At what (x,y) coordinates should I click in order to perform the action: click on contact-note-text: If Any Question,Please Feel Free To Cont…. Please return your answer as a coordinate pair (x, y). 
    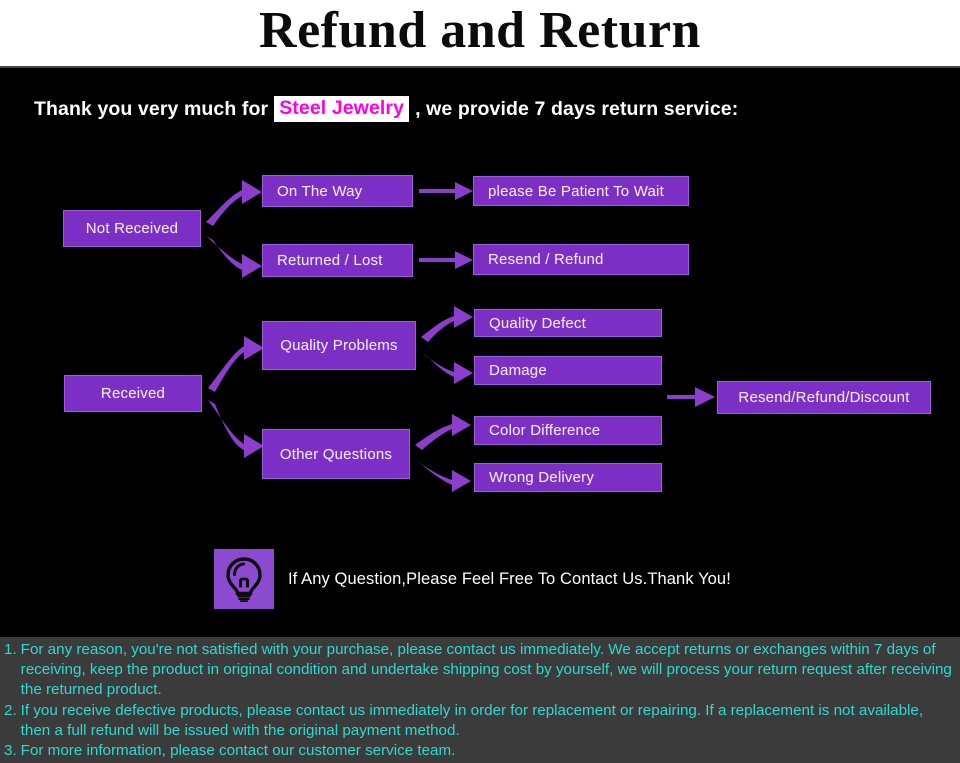
    Looking at the image, I should click on (509, 578).